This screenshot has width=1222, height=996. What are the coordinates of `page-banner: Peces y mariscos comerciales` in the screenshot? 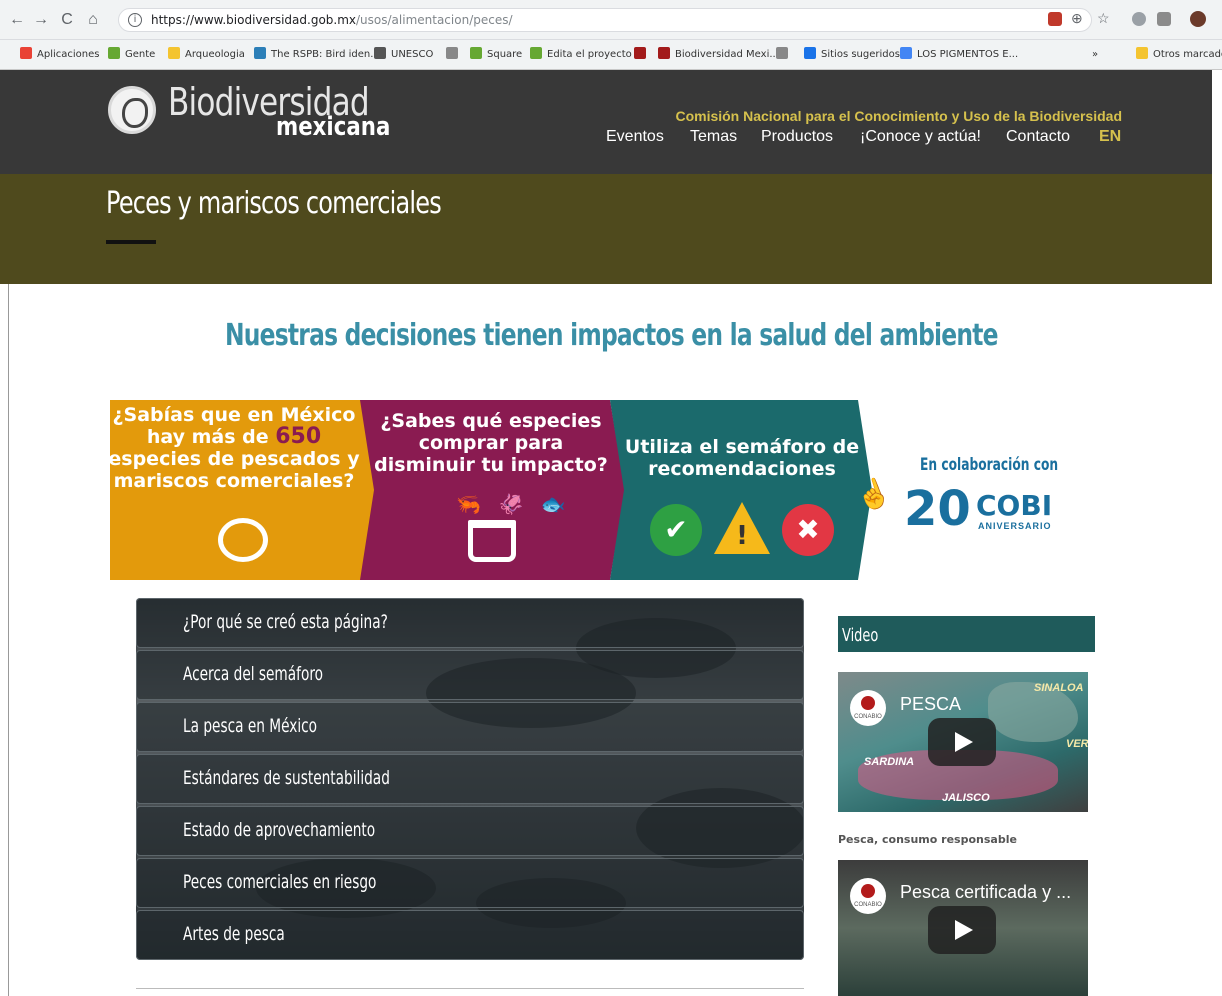 It's located at (606, 229).